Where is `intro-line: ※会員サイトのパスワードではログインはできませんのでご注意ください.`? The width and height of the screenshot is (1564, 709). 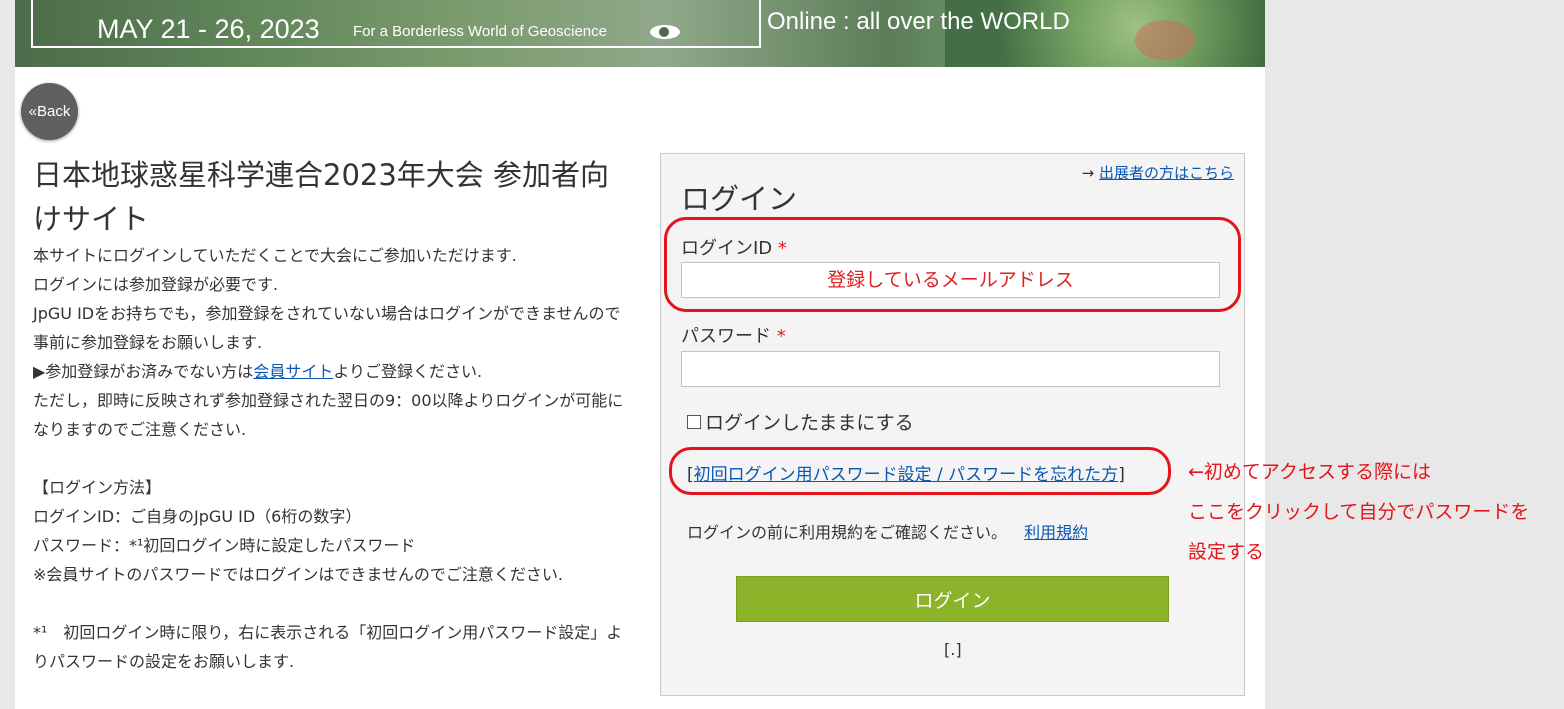
intro-line: ※会員サイトのパスワードではログインはできませんのでご注意ください. is located at coordinates (298, 574).